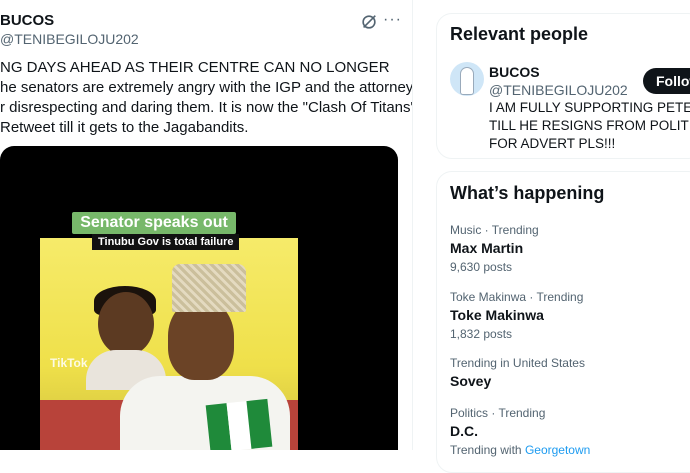 The height and width of the screenshot is (473, 690). What do you see at coordinates (471, 381) in the screenshot?
I see `trend-name: Sovey` at bounding box center [471, 381].